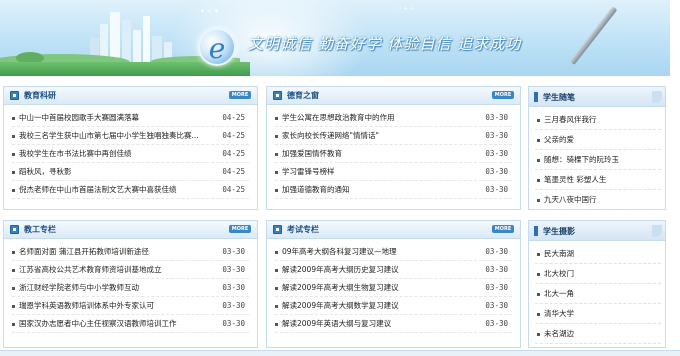 This screenshot has height=356, width=680. What do you see at coordinates (598, 294) in the screenshot?
I see `list-item: 北大一角` at bounding box center [598, 294].